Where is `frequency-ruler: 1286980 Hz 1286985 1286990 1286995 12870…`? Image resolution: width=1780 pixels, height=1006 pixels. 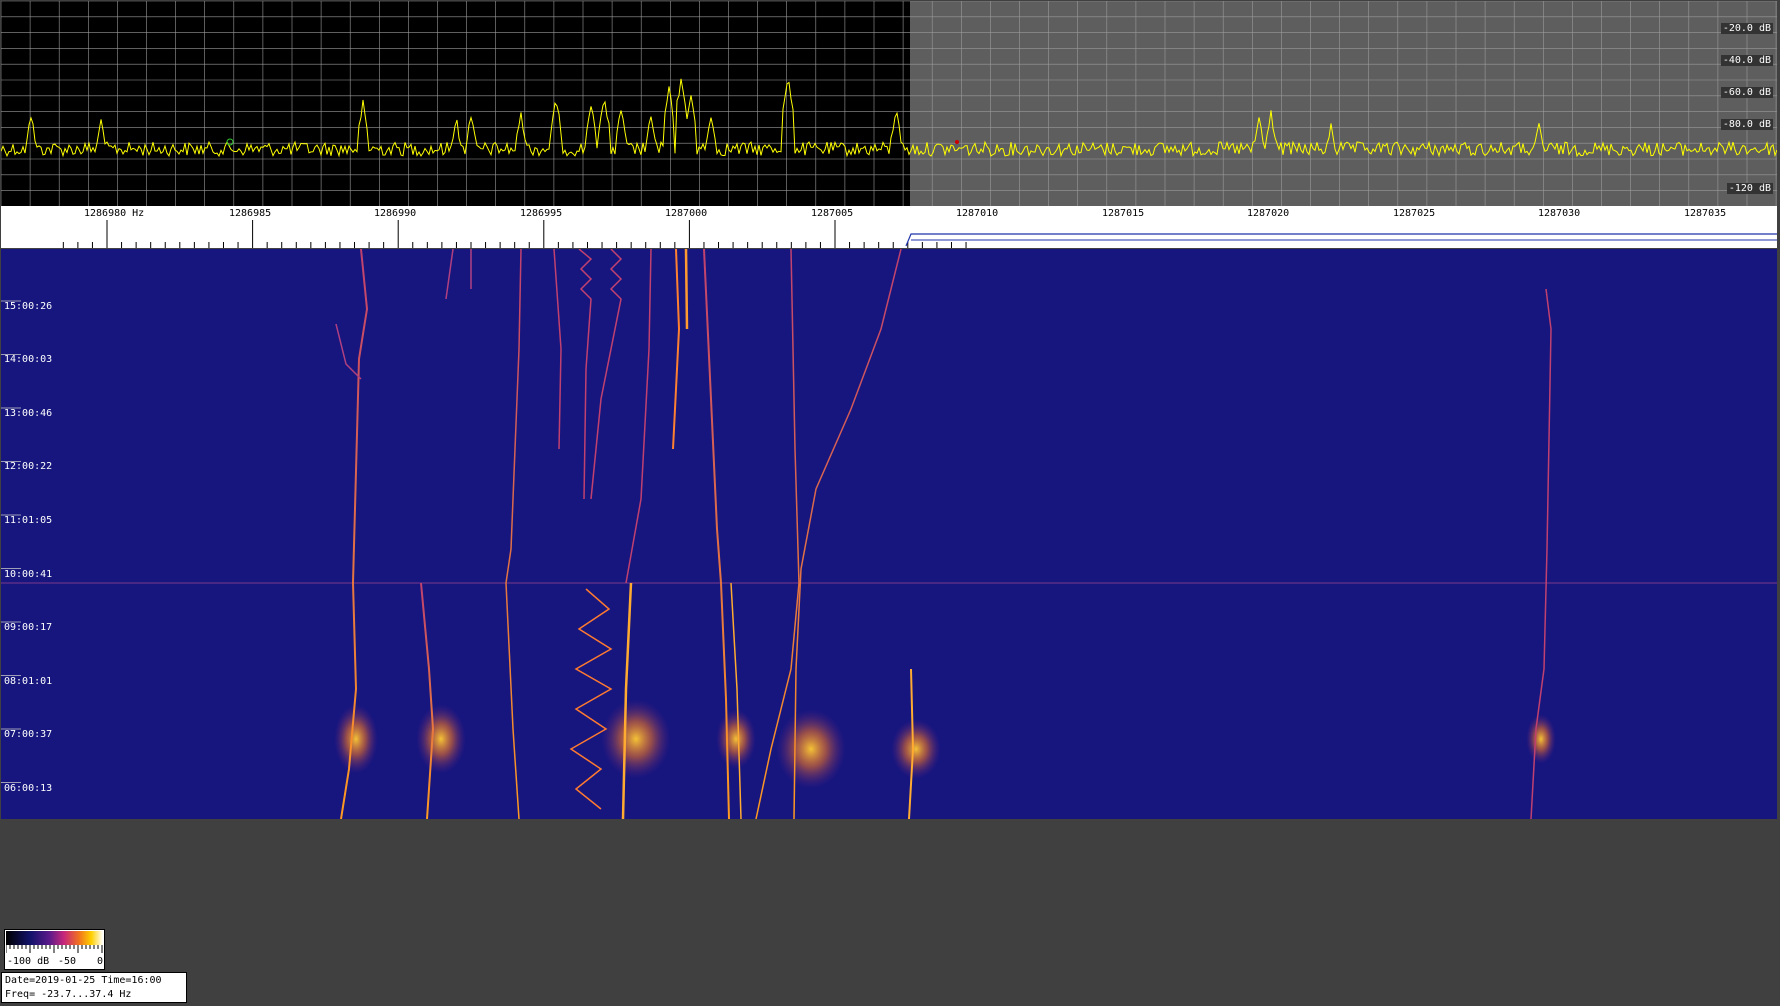 frequency-ruler: 1286980 Hz 1286985 1286990 1286995 12870… is located at coordinates (889, 227).